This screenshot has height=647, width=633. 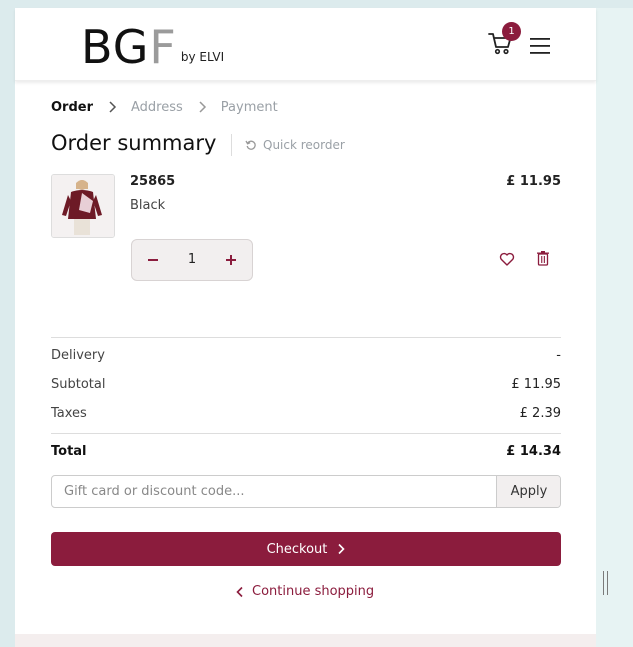 I want to click on promo-code-form: Apply, so click(x=306, y=491).